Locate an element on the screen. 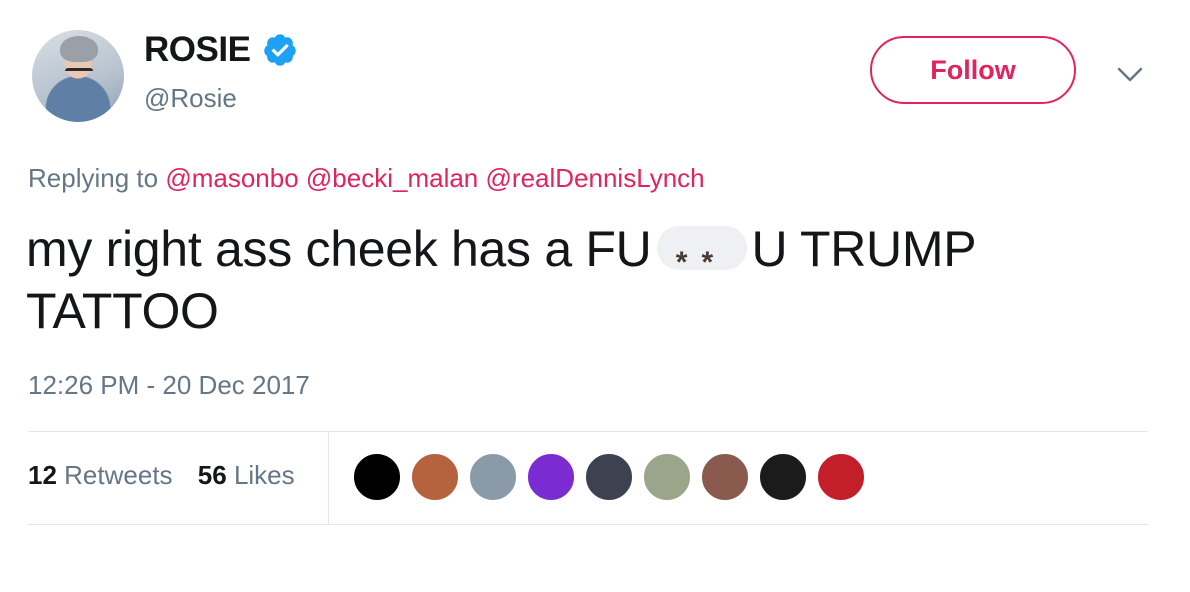 This screenshot has height=592, width=1190. censor-stars: ** is located at coordinates (701, 262).